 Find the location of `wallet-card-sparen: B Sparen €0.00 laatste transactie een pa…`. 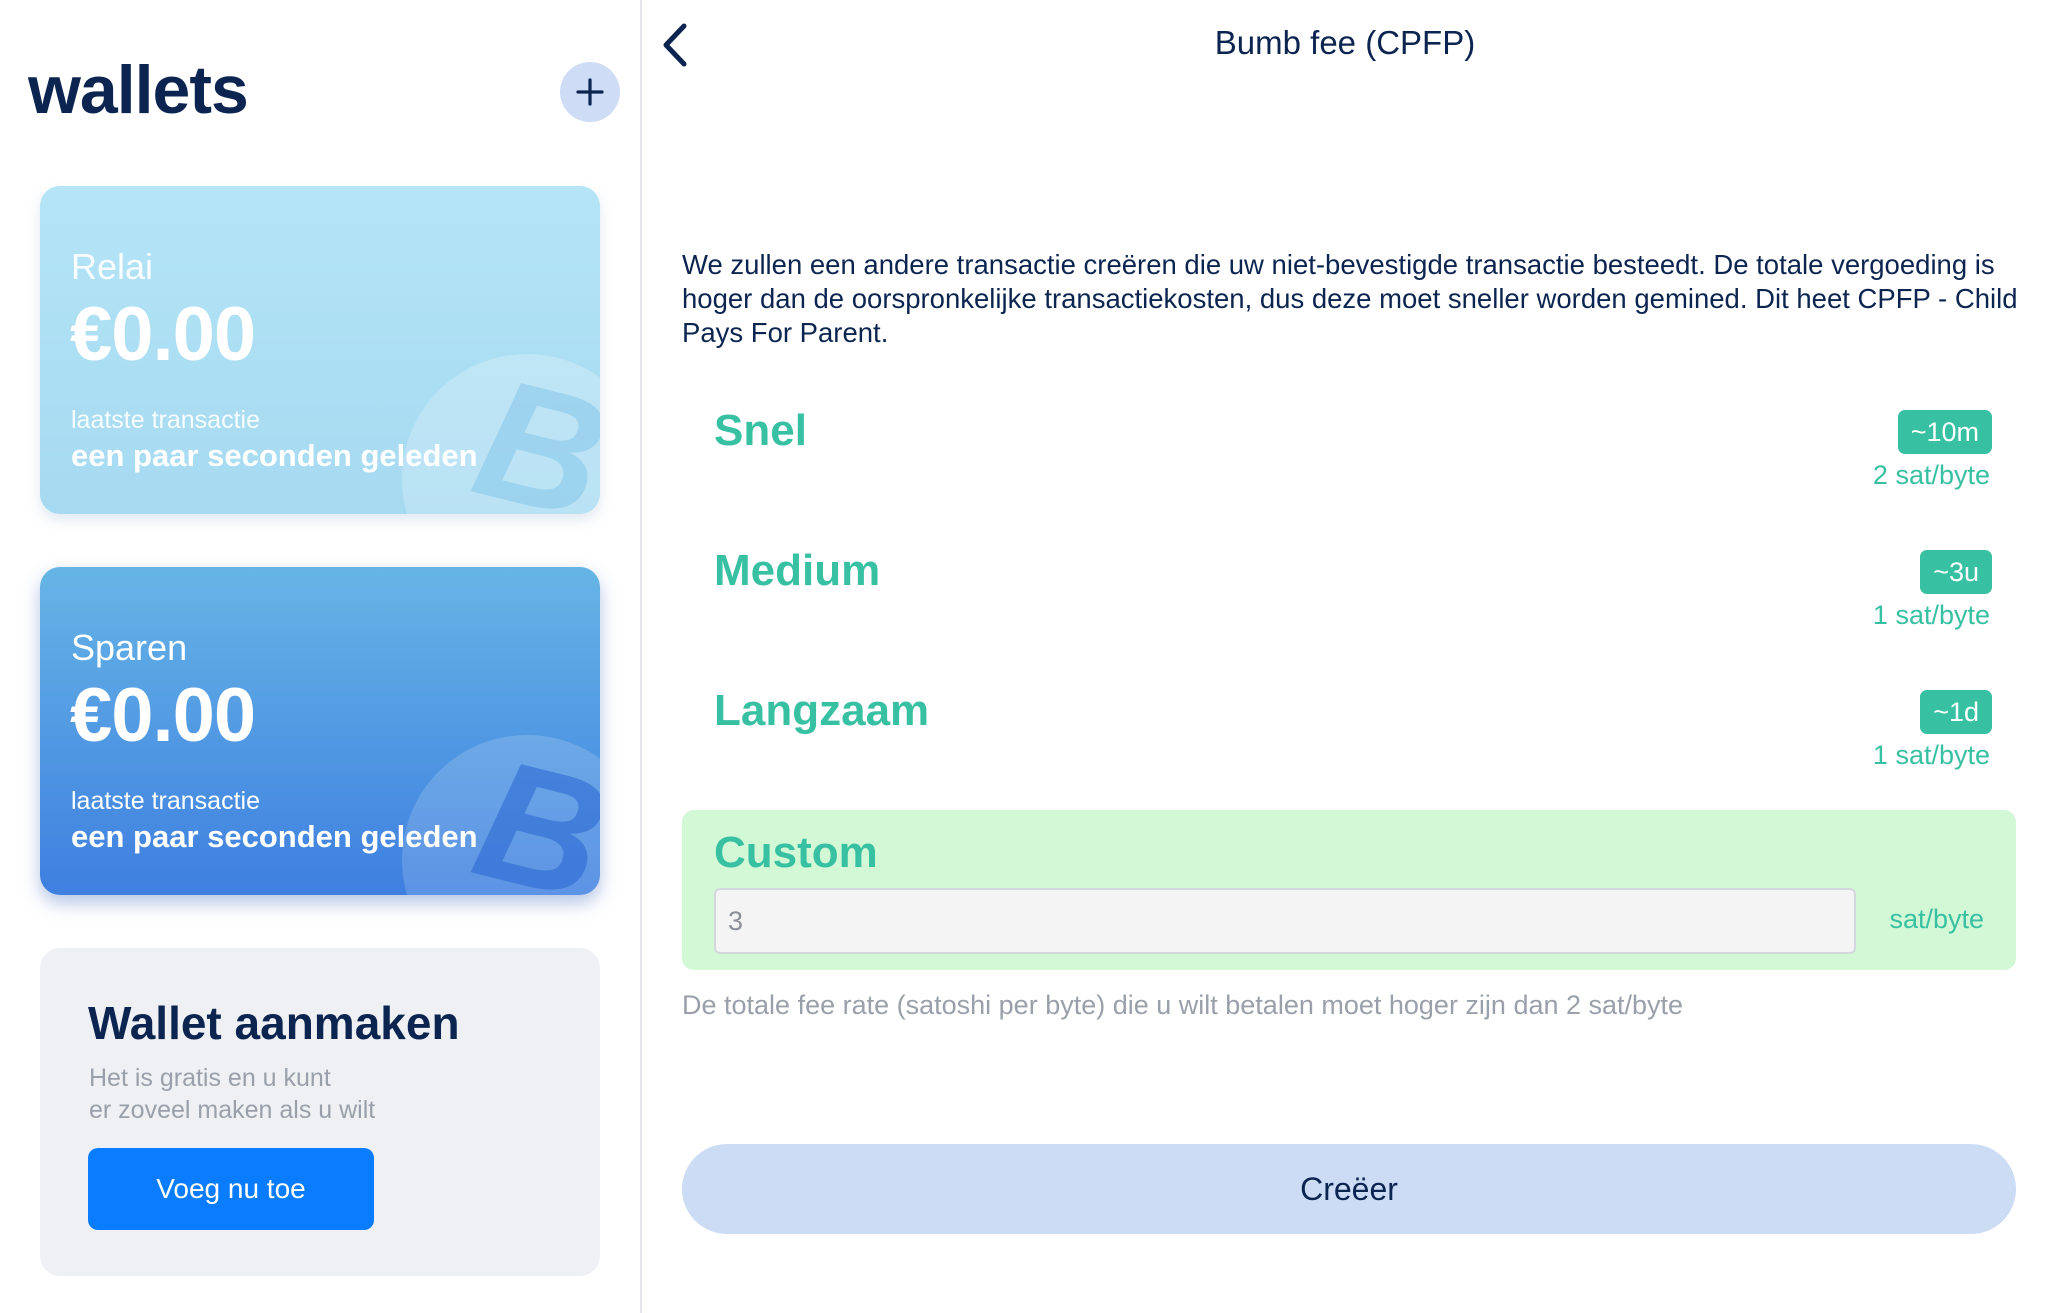

wallet-card-sparen: B Sparen €0.00 laatste transactie een pa… is located at coordinates (320, 731).